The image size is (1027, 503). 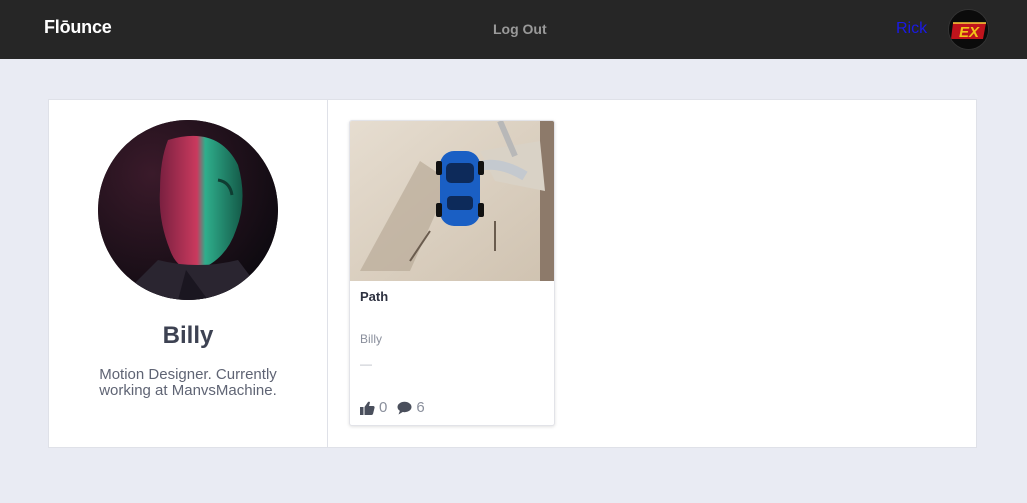 I want to click on post-description: —, so click(x=366, y=364).